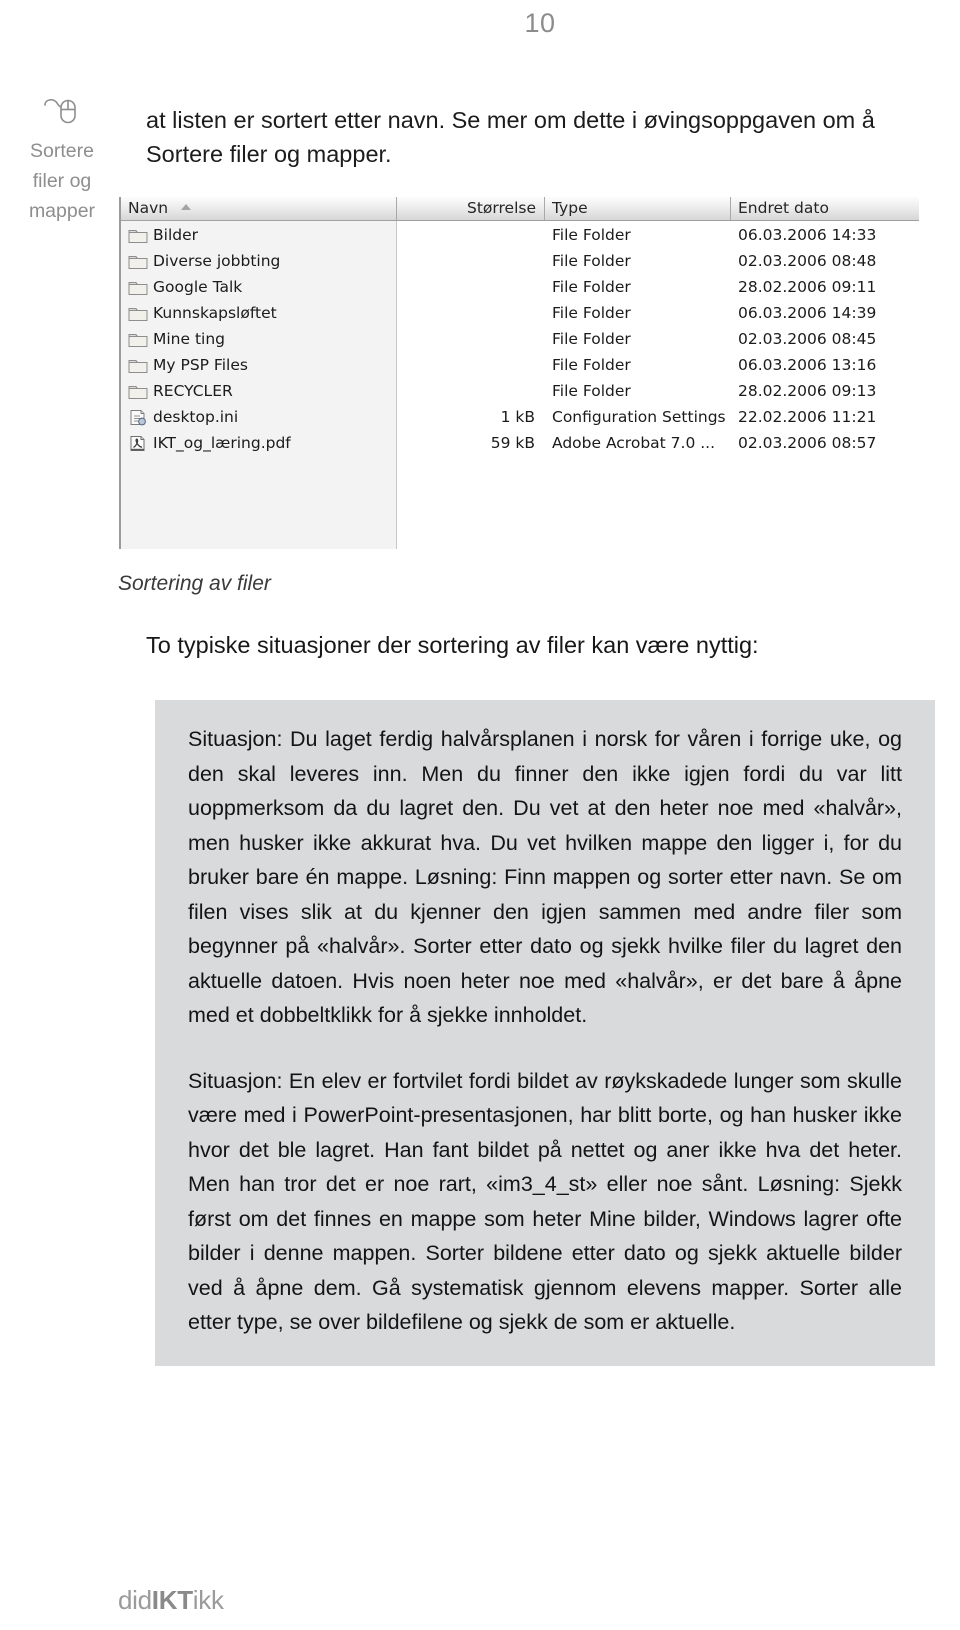 This screenshot has width=960, height=1630. What do you see at coordinates (200, 365) in the screenshot?
I see `file-name-label: My PSP Files` at bounding box center [200, 365].